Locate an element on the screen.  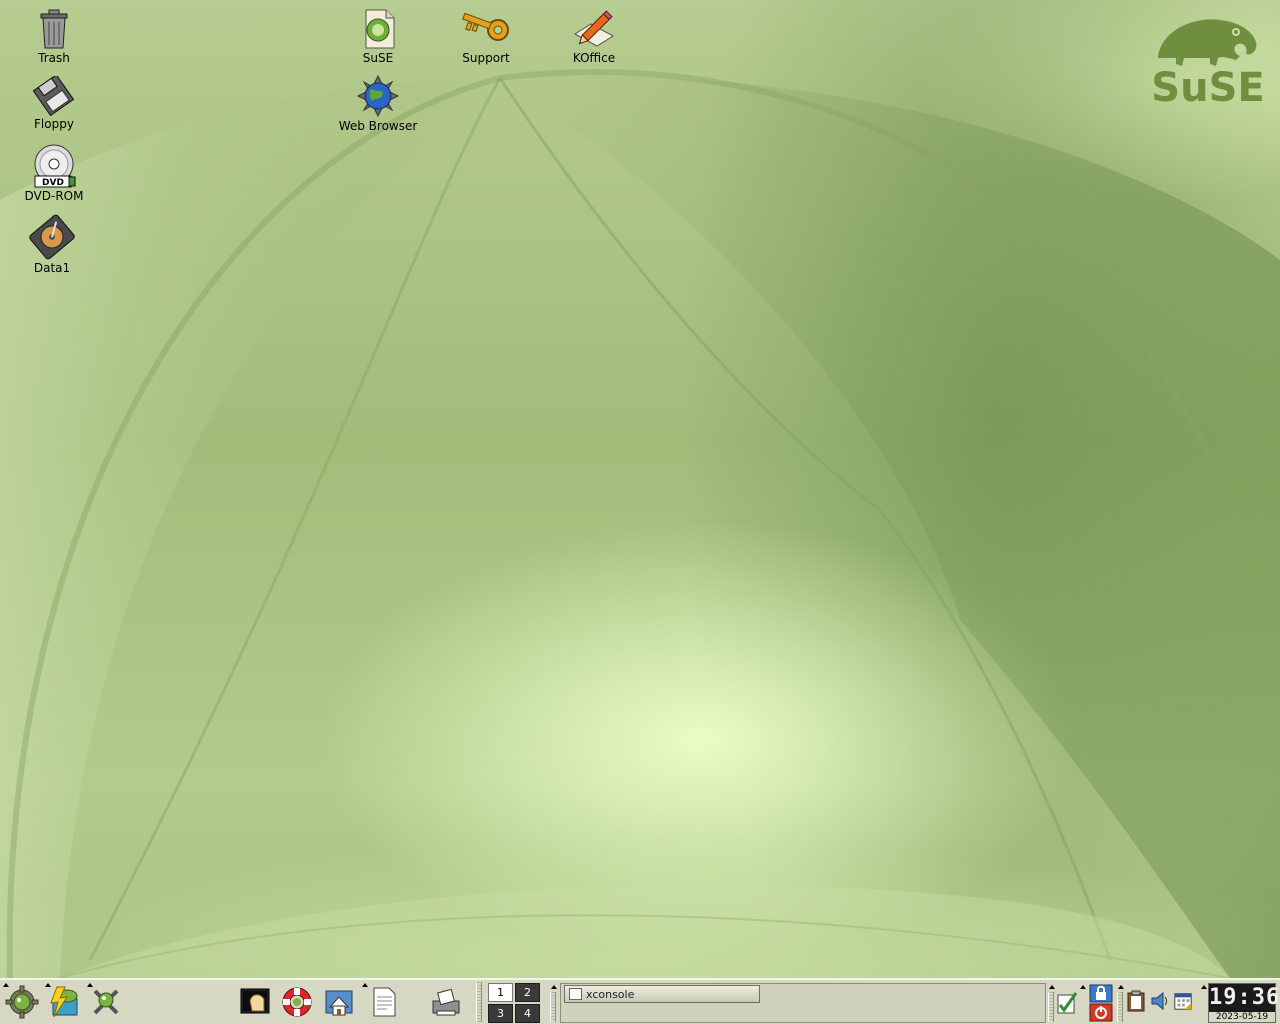
terminal-shell-icon is located at coordinates (255, 1001).